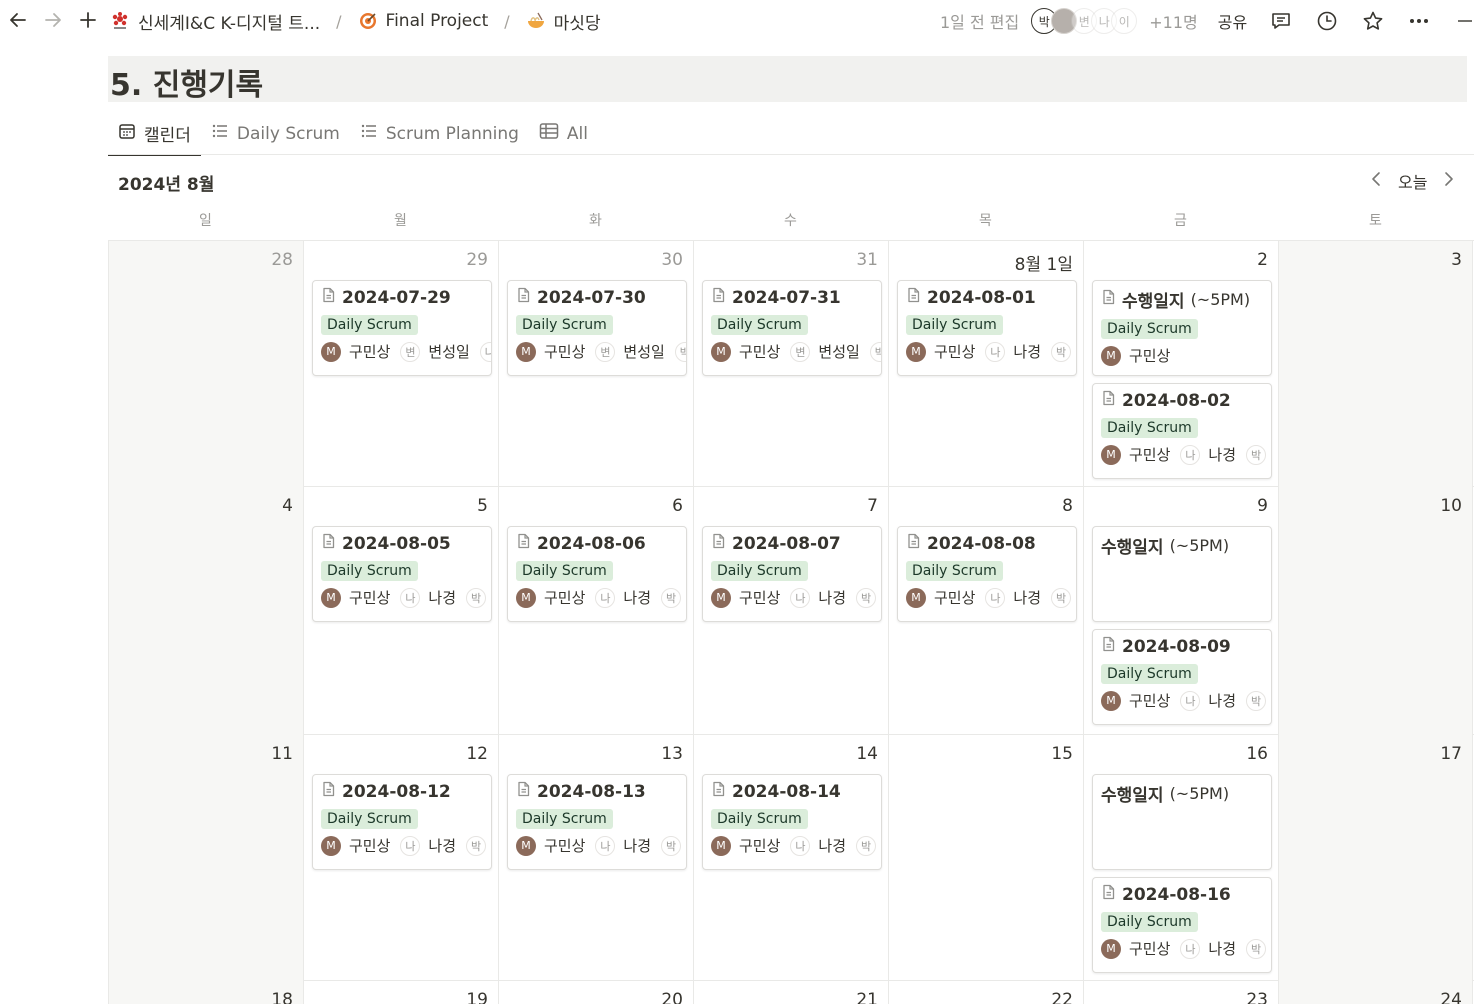  Describe the element at coordinates (18, 20) in the screenshot. I see `back-arrow-icon` at that location.